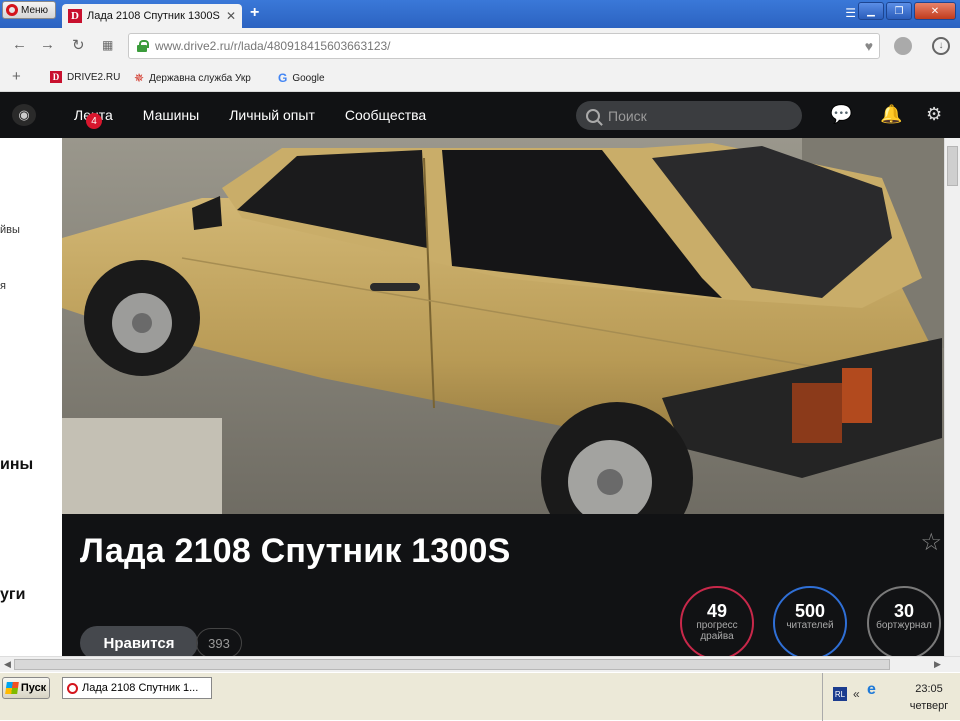 The width and height of the screenshot is (960, 721). I want to click on like-button: Нравится, so click(139, 641).